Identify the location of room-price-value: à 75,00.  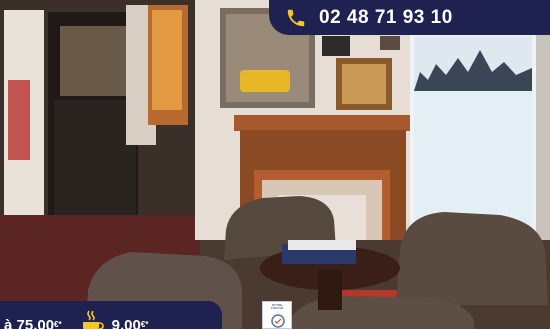
(29, 323).